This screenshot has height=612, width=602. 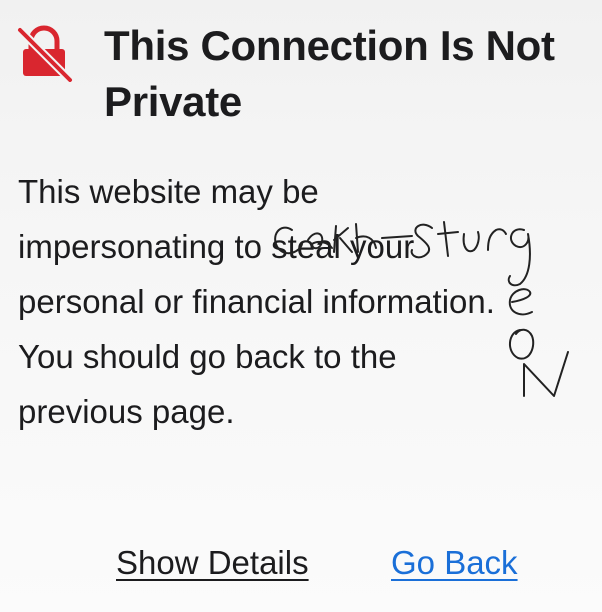 What do you see at coordinates (212, 563) in the screenshot?
I see `show-details-link: Show Details` at bounding box center [212, 563].